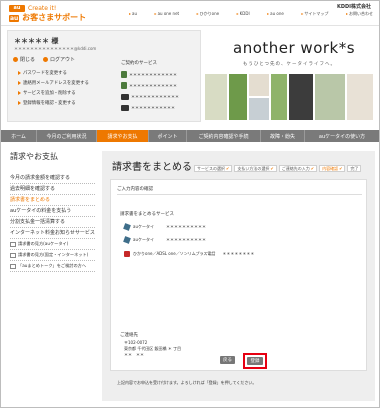 The image size is (380, 408). I want to click on sidebar-item-installment: 分割支払金一括清算する, so click(52, 222).